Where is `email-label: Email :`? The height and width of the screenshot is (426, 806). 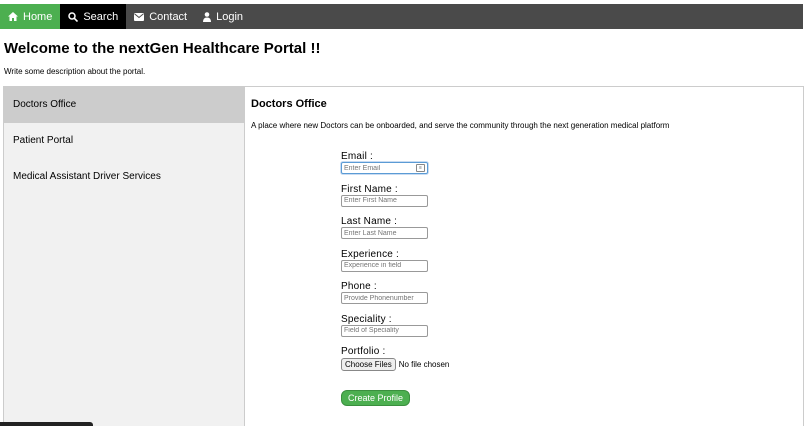 email-label: Email : is located at coordinates (357, 156).